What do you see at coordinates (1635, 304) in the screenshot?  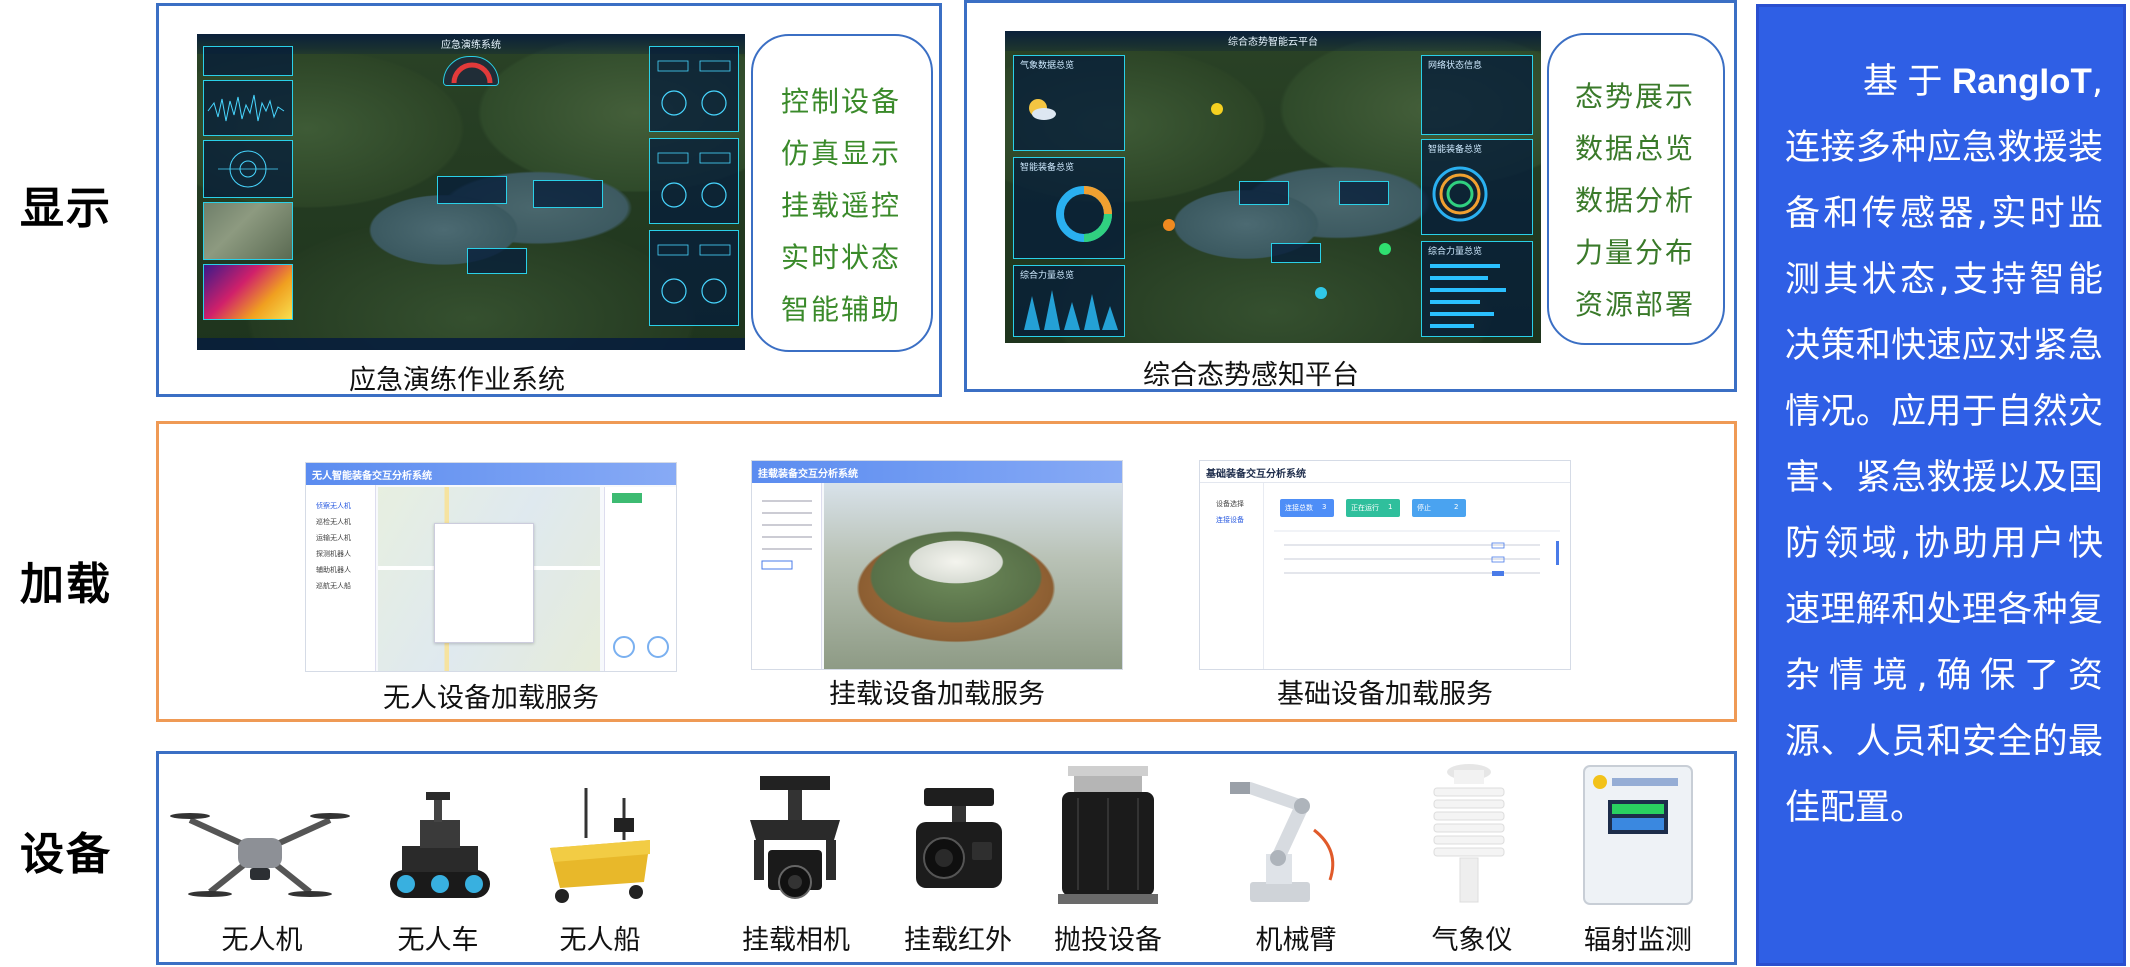 I see `situation-feature-resource-deploy: 资源部署` at bounding box center [1635, 304].